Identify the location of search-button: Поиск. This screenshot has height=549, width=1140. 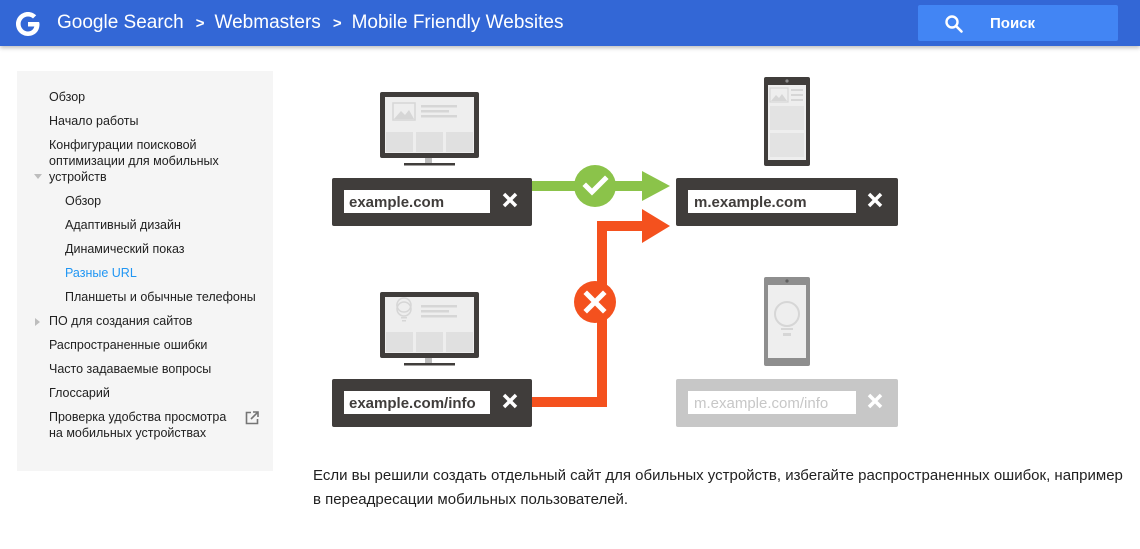
(1018, 23).